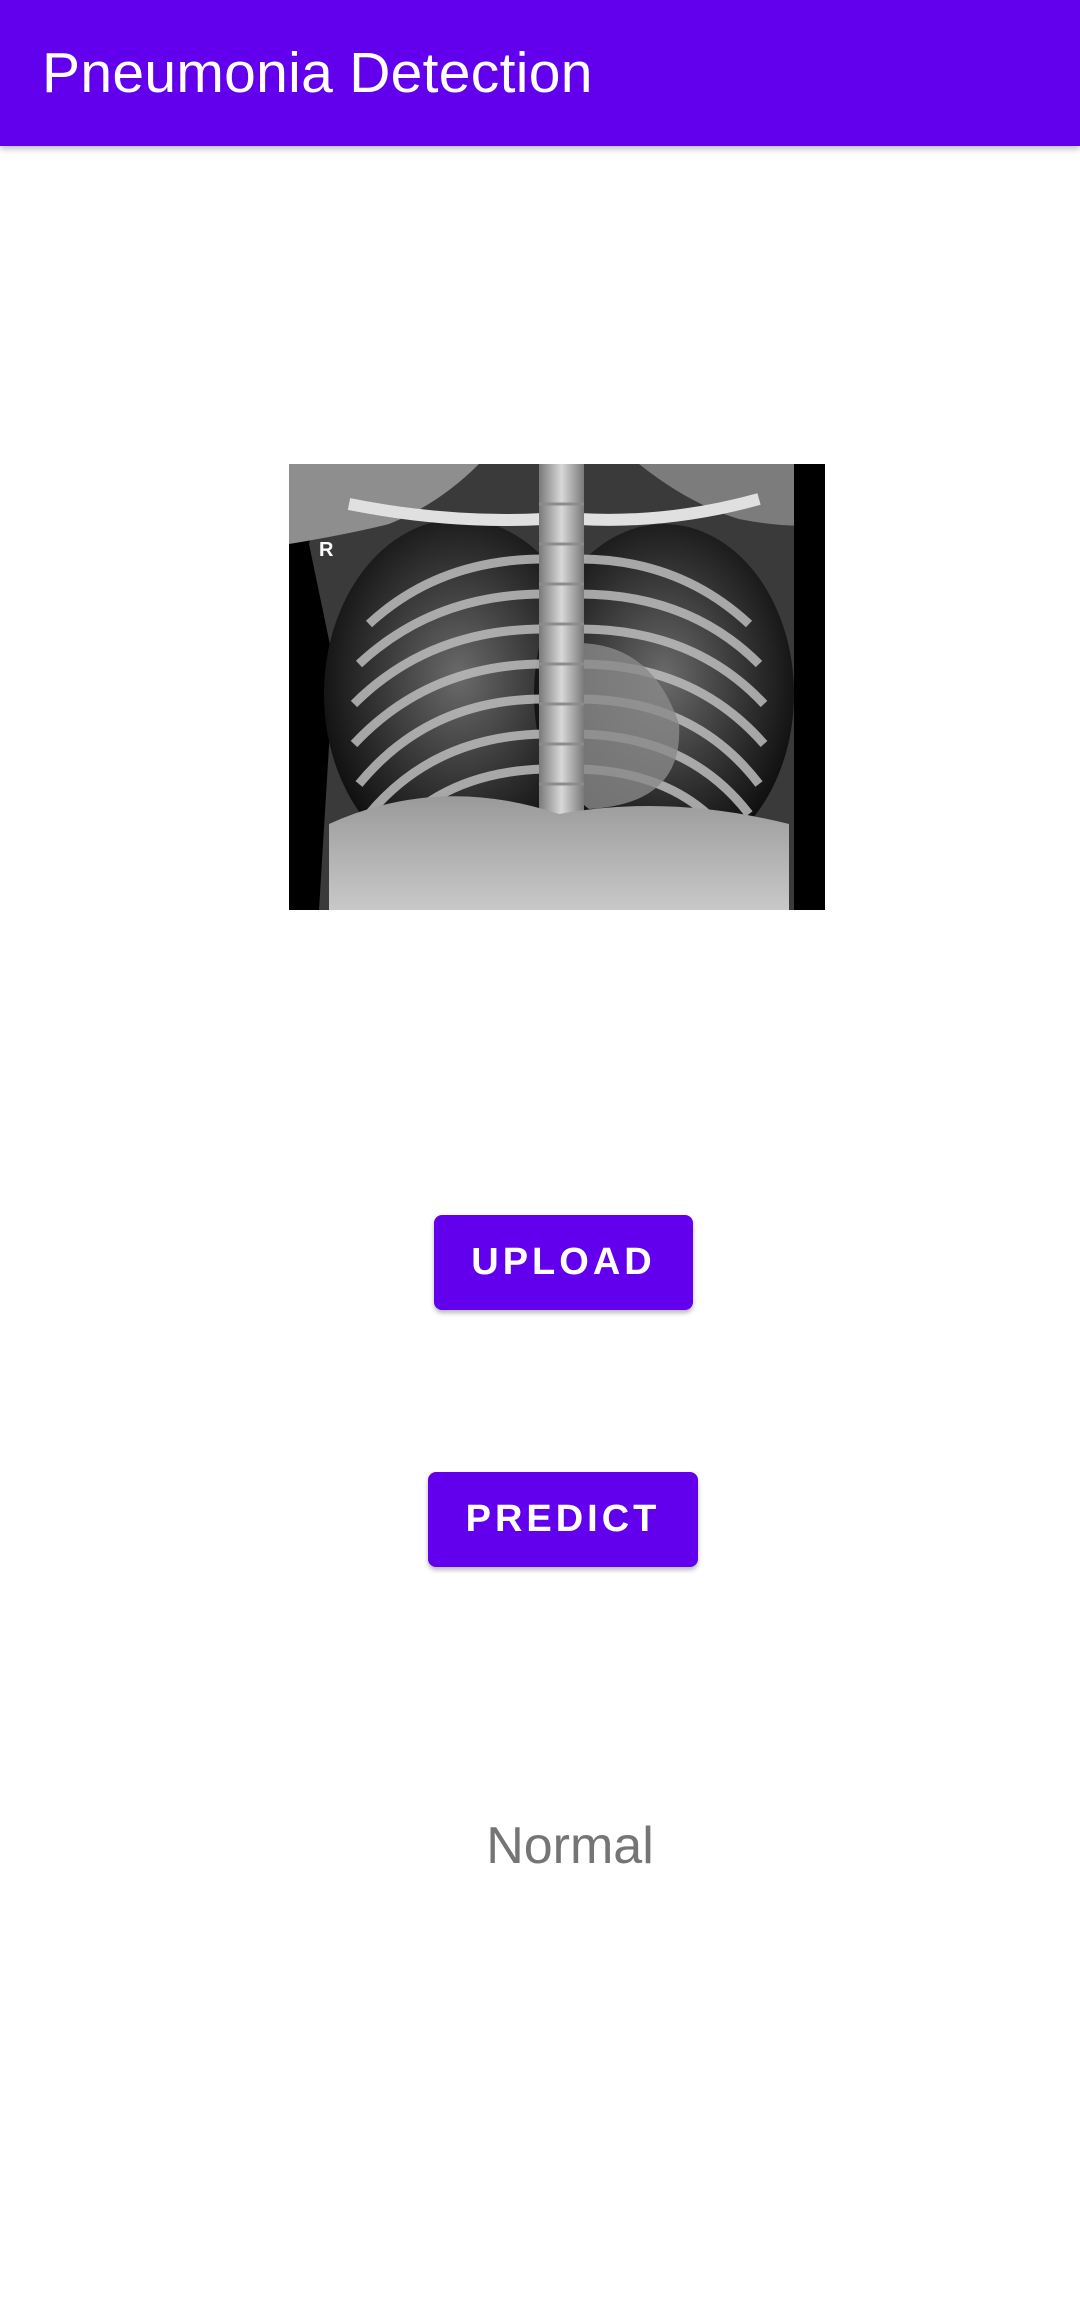 This screenshot has width=1080, height=2312. Describe the element at coordinates (326, 550) in the screenshot. I see `xray-marker-r: R` at that location.